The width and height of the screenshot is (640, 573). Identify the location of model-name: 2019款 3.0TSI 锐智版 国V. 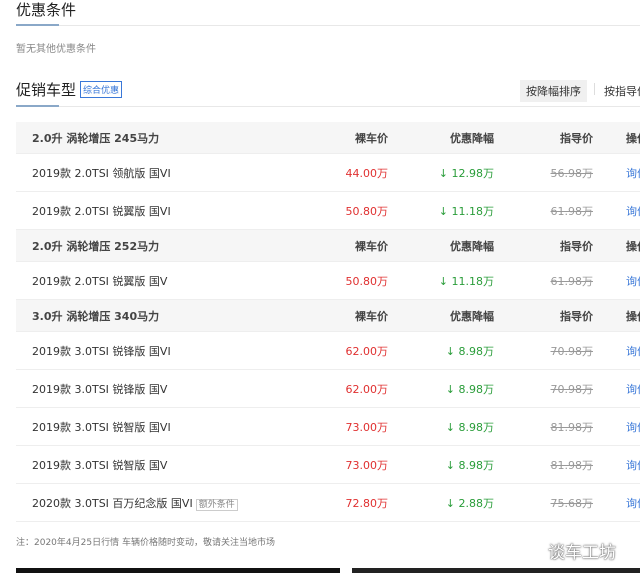
(99, 465).